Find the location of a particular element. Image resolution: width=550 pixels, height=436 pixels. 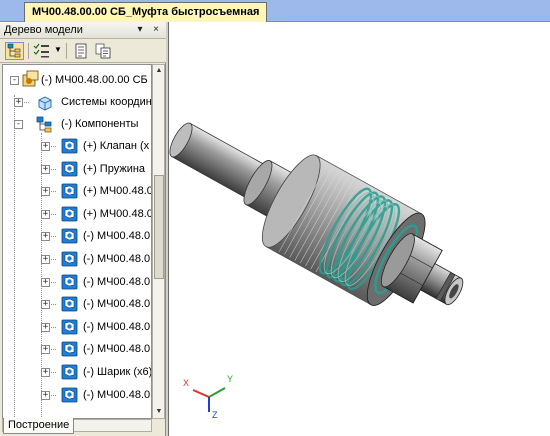

y-axis-label: Y is located at coordinates (230, 379).